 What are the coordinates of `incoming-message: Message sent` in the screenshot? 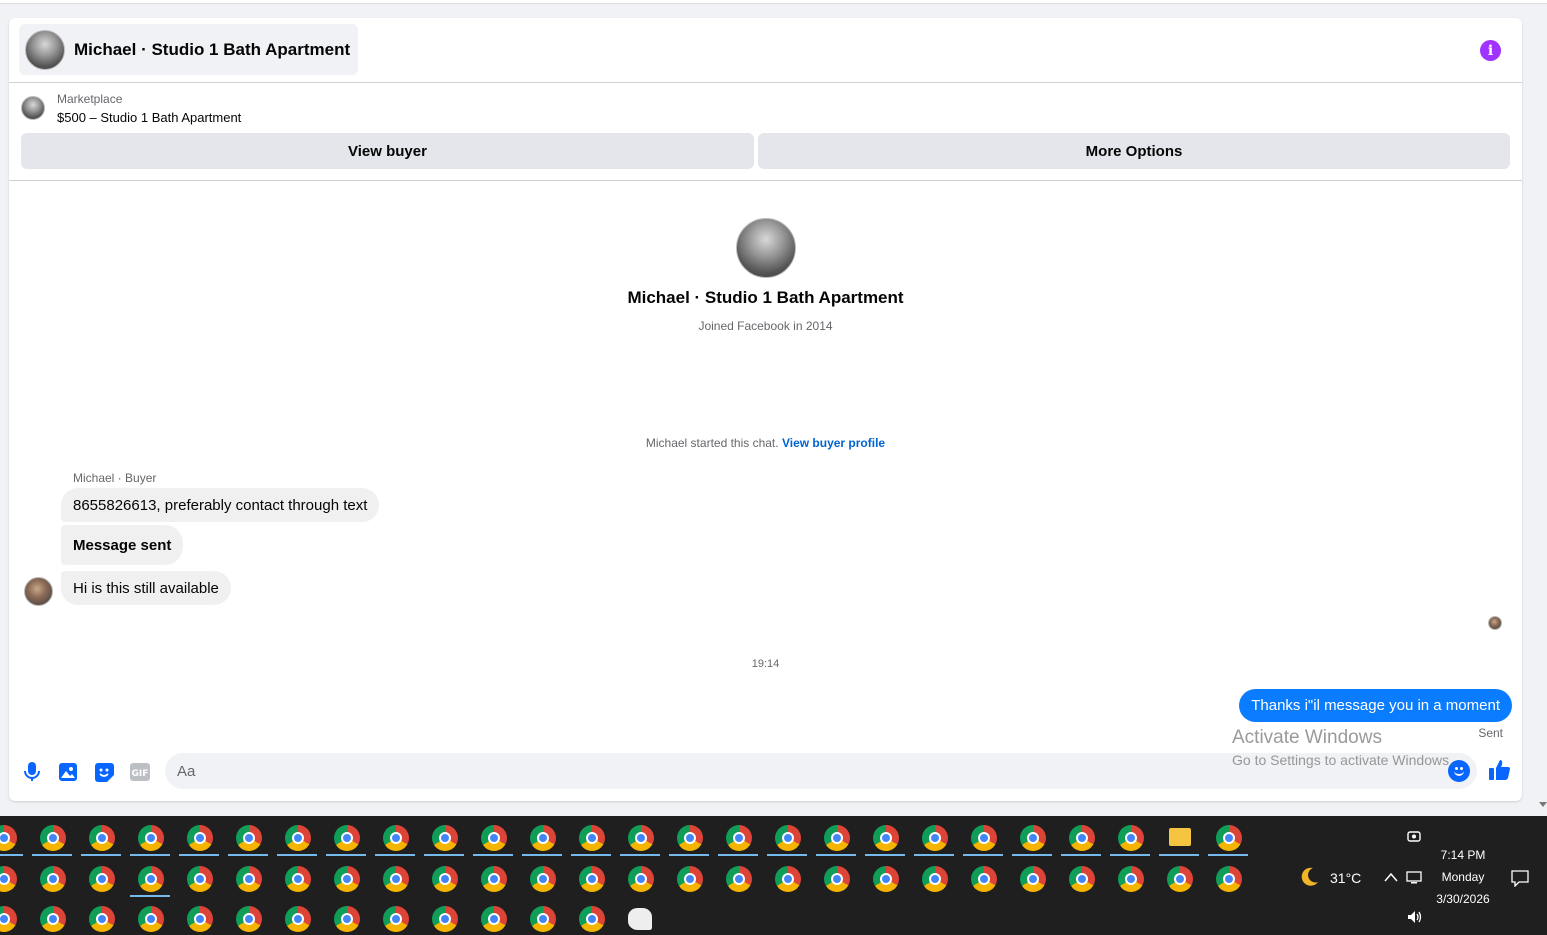 It's located at (122, 545).